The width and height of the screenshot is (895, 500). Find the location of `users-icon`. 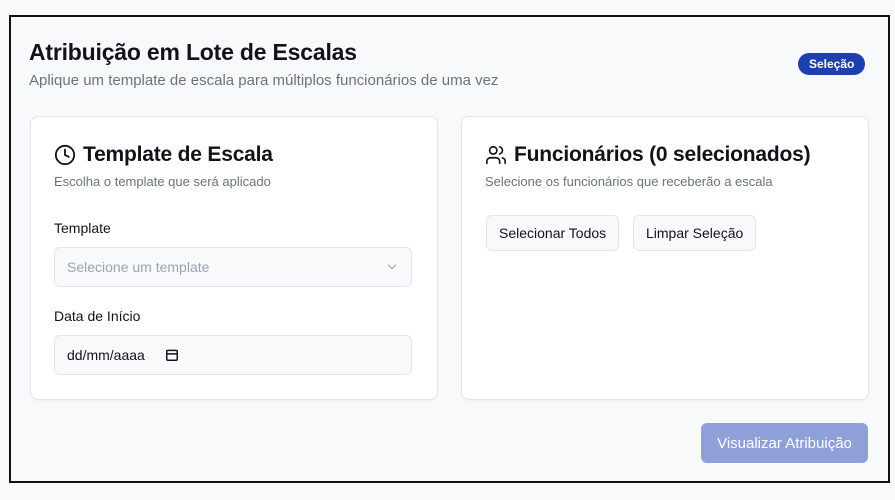

users-icon is located at coordinates (496, 155).